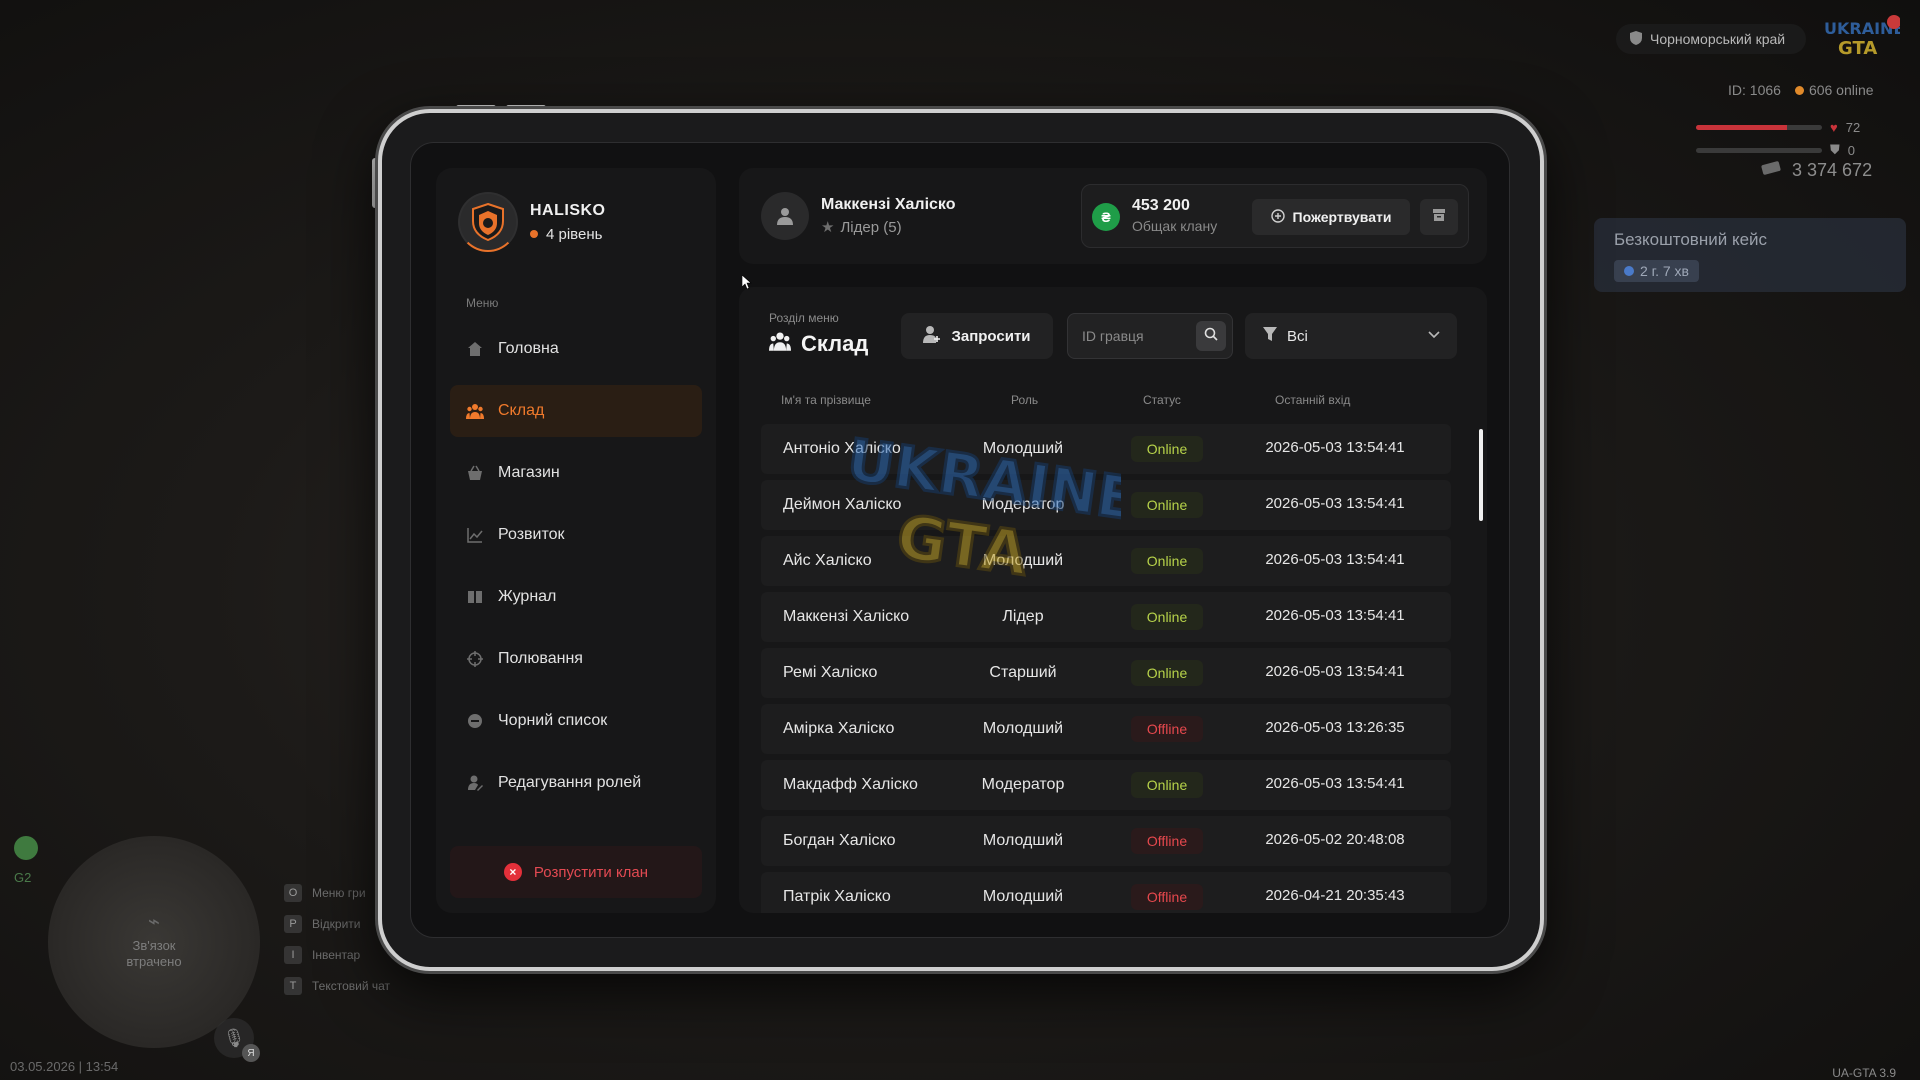  Describe the element at coordinates (576, 349) in the screenshot. I see `sidebar-item-home: Головна` at that location.